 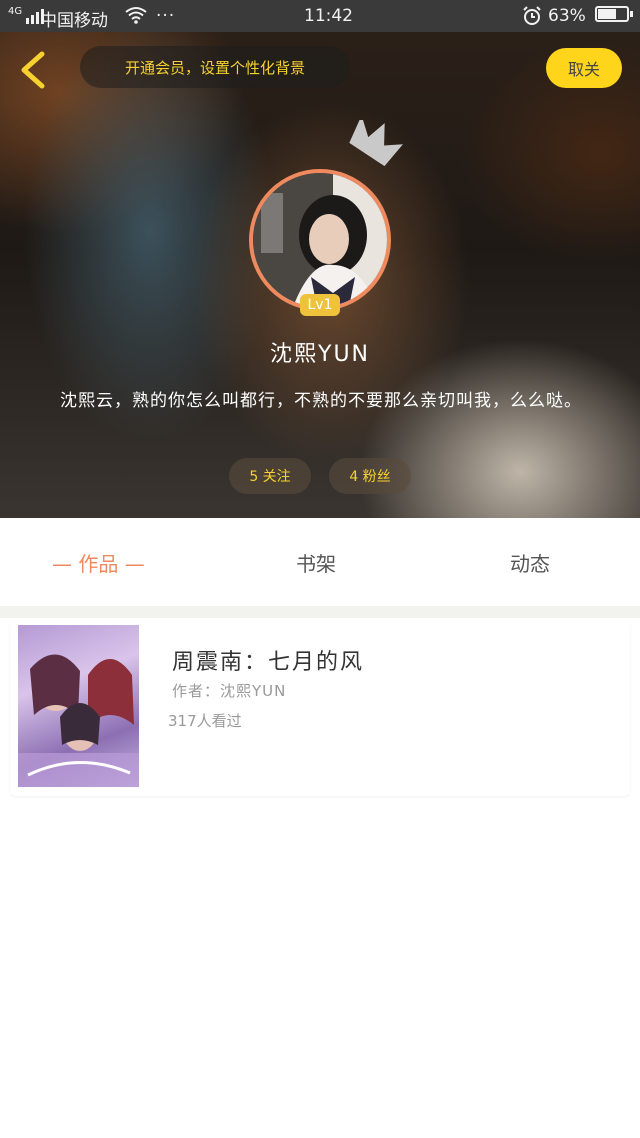 I want to click on battery-icon, so click(x=614, y=14).